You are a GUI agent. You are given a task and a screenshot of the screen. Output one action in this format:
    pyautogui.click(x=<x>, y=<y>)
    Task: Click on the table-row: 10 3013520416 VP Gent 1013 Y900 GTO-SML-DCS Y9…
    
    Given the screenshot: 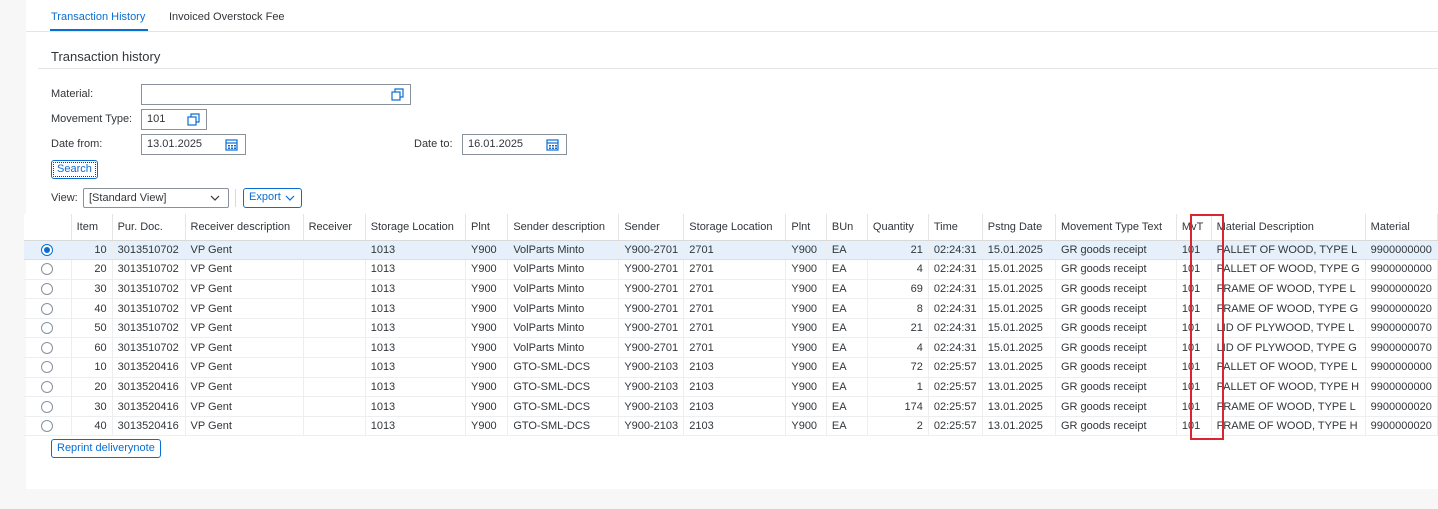 What is the action you would take?
    pyautogui.click(x=731, y=367)
    